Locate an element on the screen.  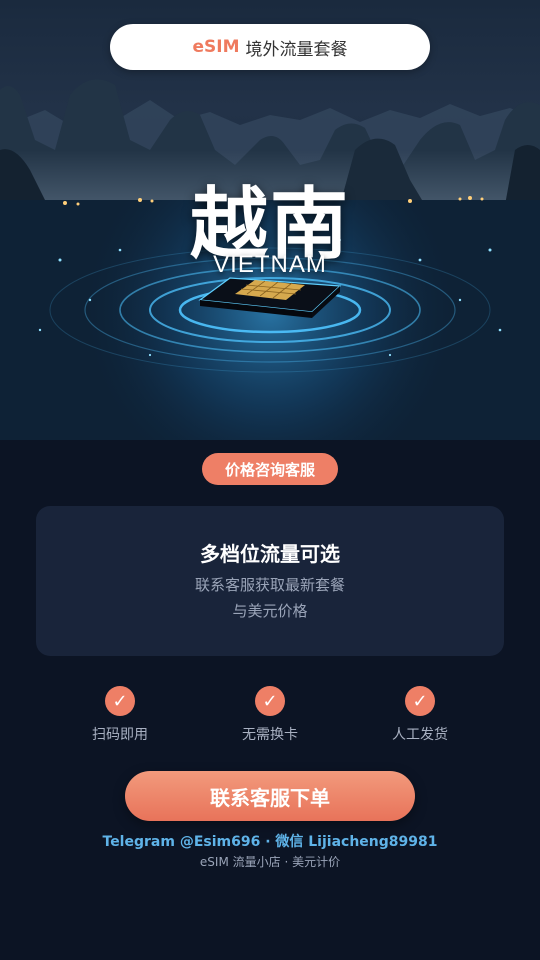
contact-order-button: 联系客服下单 is located at coordinates (270, 796).